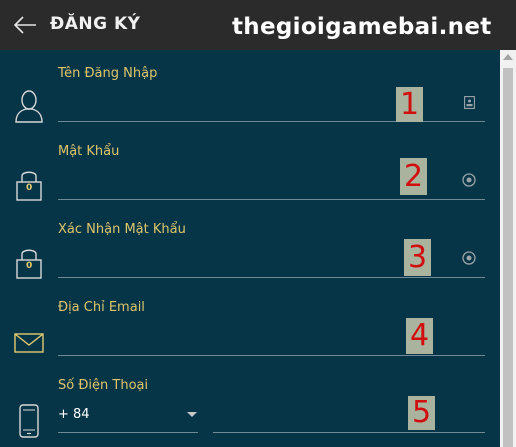 The height and width of the screenshot is (447, 516). Describe the element at coordinates (108, 73) in the screenshot. I see `username-label: Tên Đăng Nhập` at that location.